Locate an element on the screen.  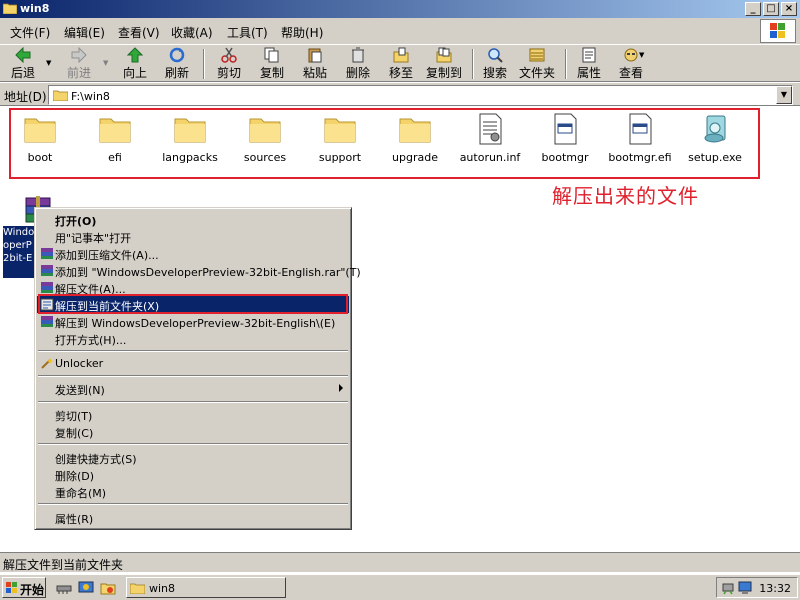
copy-button: 复制 is located at coordinates (272, 64).